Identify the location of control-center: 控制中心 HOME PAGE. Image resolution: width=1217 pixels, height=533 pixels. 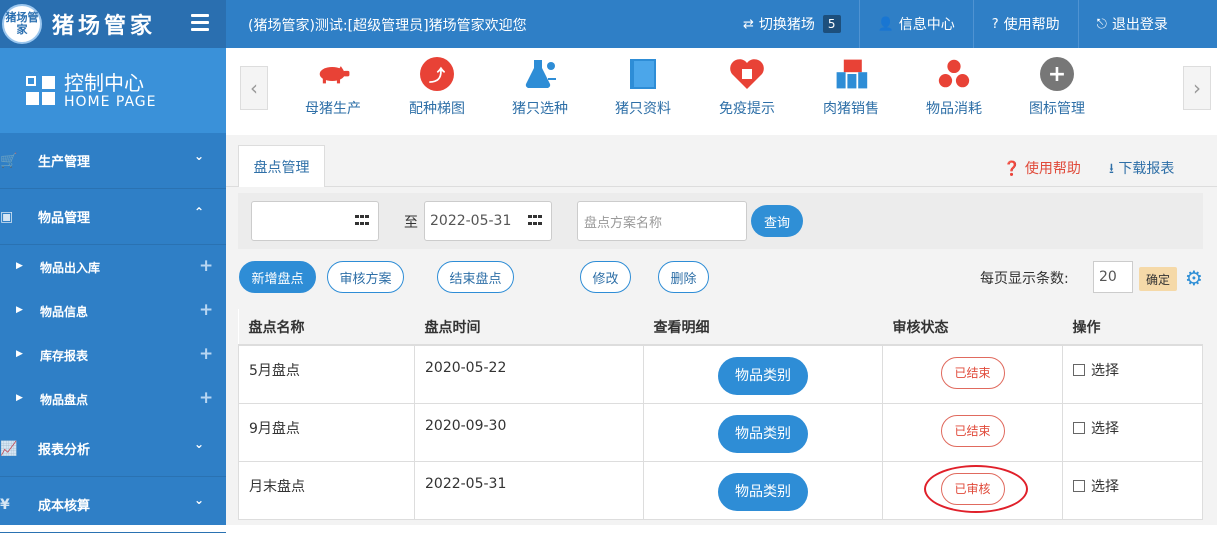
(113, 90).